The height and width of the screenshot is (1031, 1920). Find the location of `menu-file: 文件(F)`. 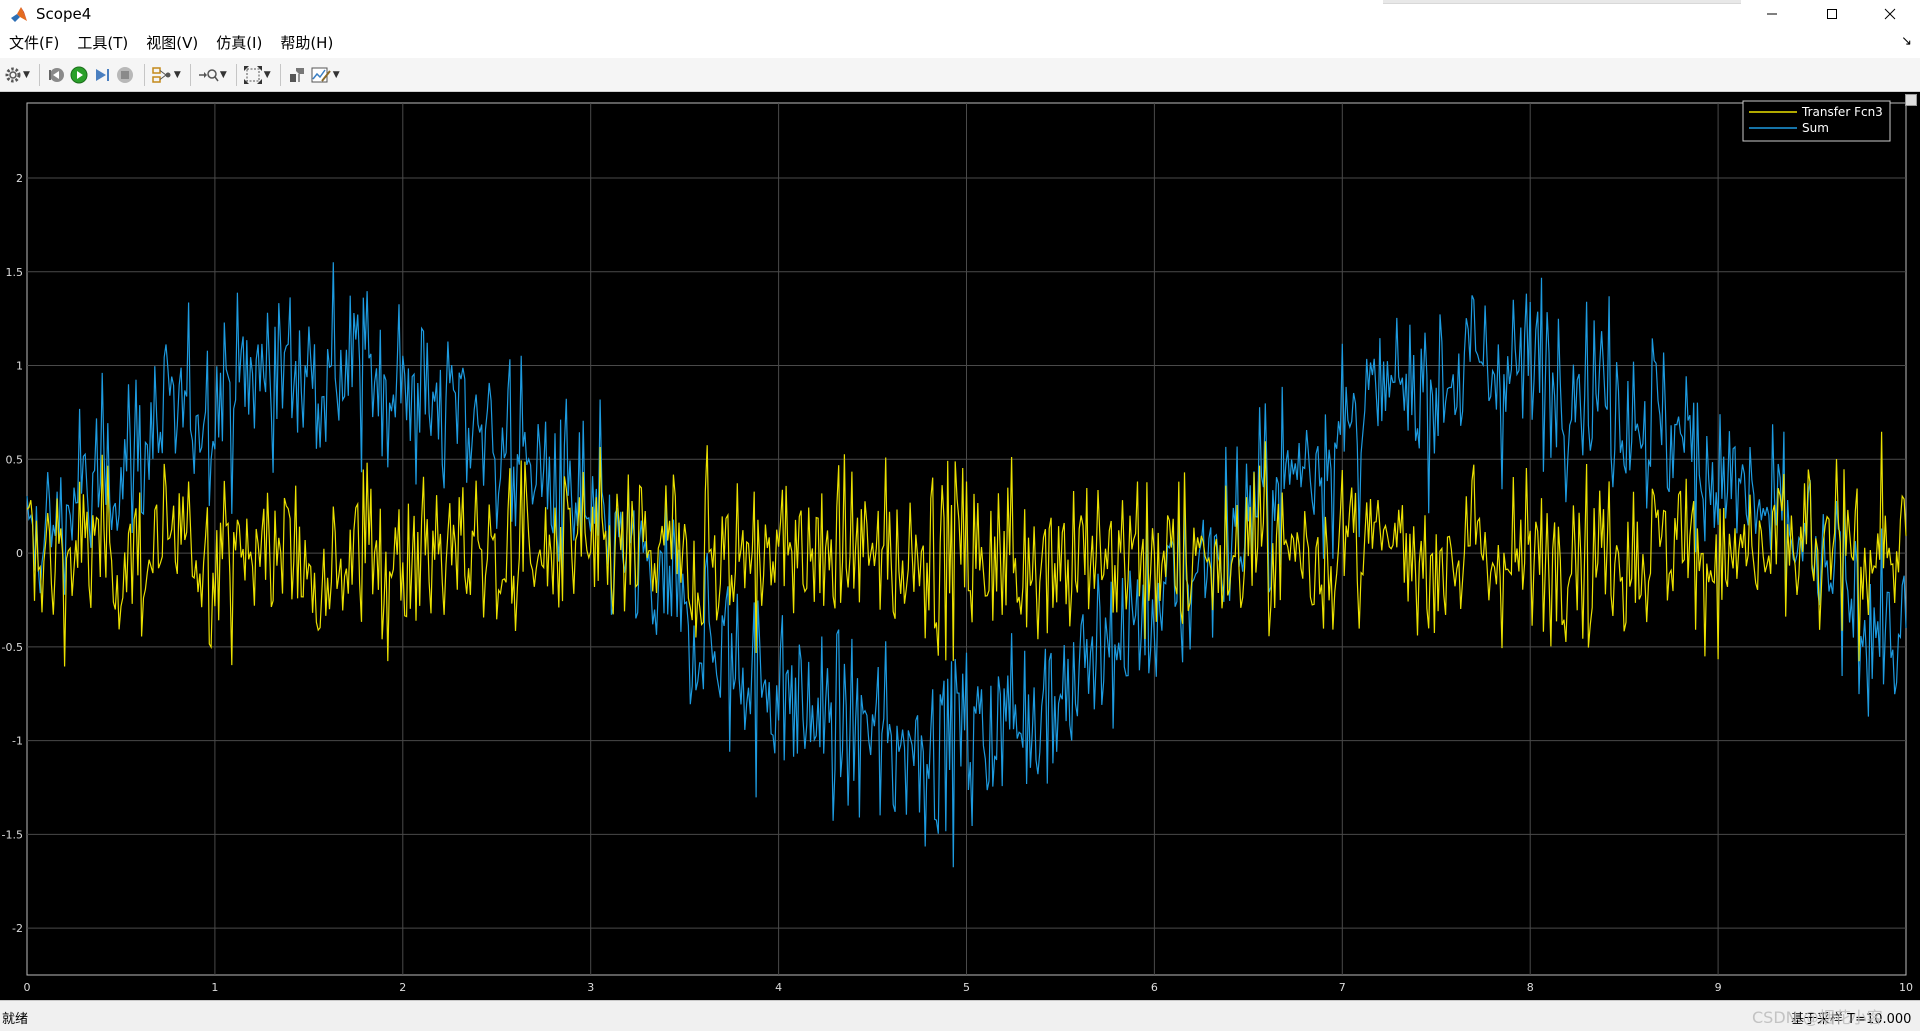

menu-file: 文件(F) is located at coordinates (34, 43).